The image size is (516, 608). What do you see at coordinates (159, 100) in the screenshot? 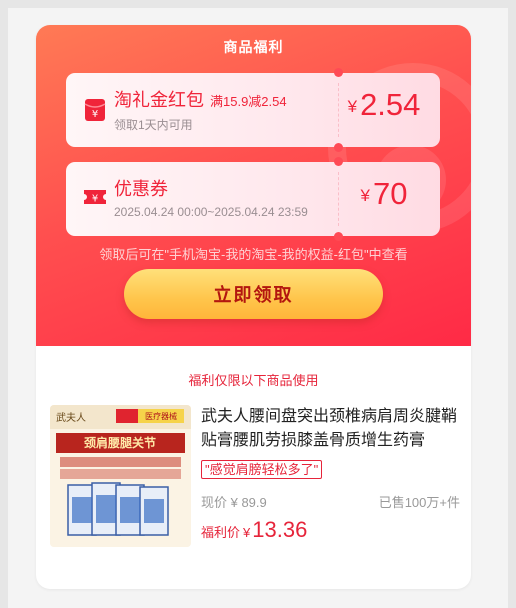
I see `coupon-title: 淘礼金红包` at bounding box center [159, 100].